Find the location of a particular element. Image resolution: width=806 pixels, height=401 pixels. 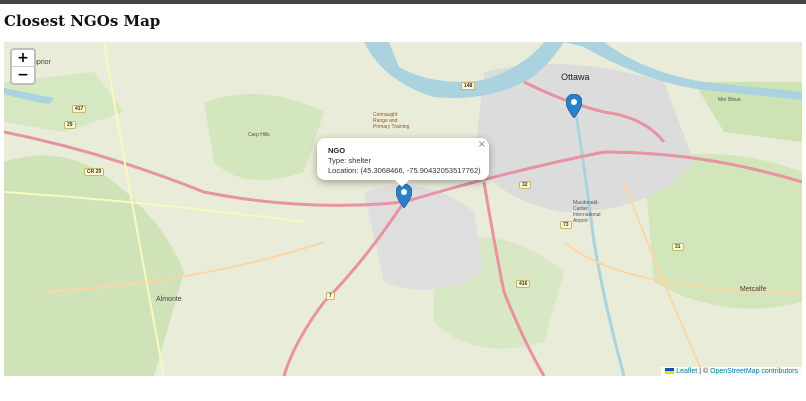

popup-tip is located at coordinates (402, 183).